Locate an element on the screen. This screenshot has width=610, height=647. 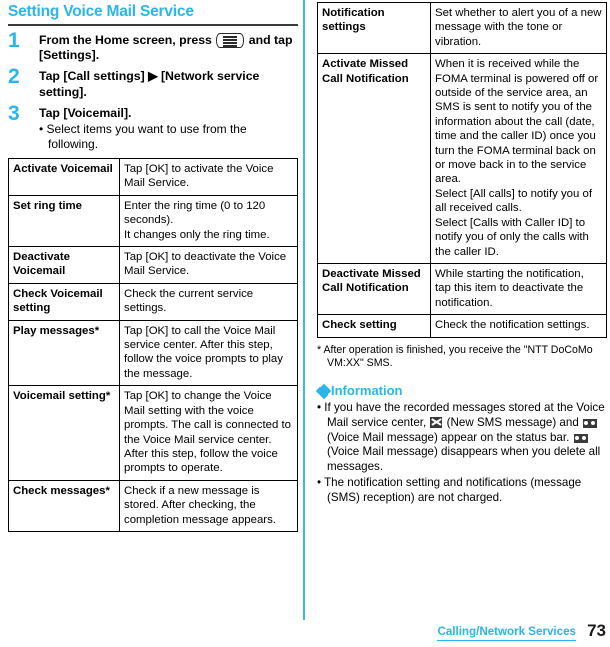
diamond-cluster-icon is located at coordinates (323, 391).